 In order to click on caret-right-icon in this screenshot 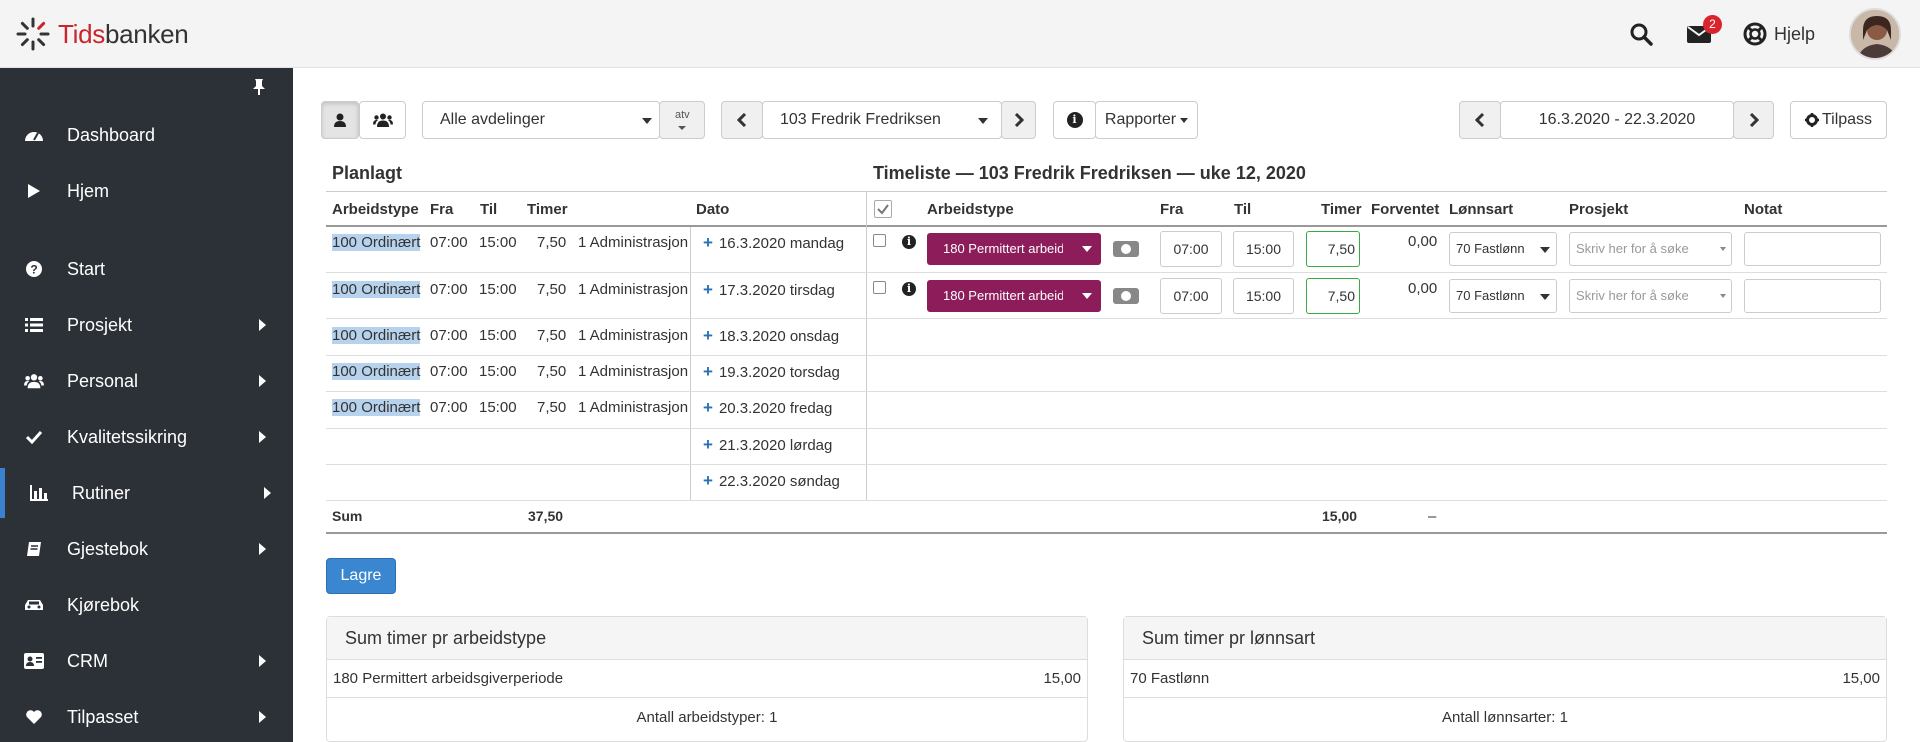, I will do `click(262, 549)`.